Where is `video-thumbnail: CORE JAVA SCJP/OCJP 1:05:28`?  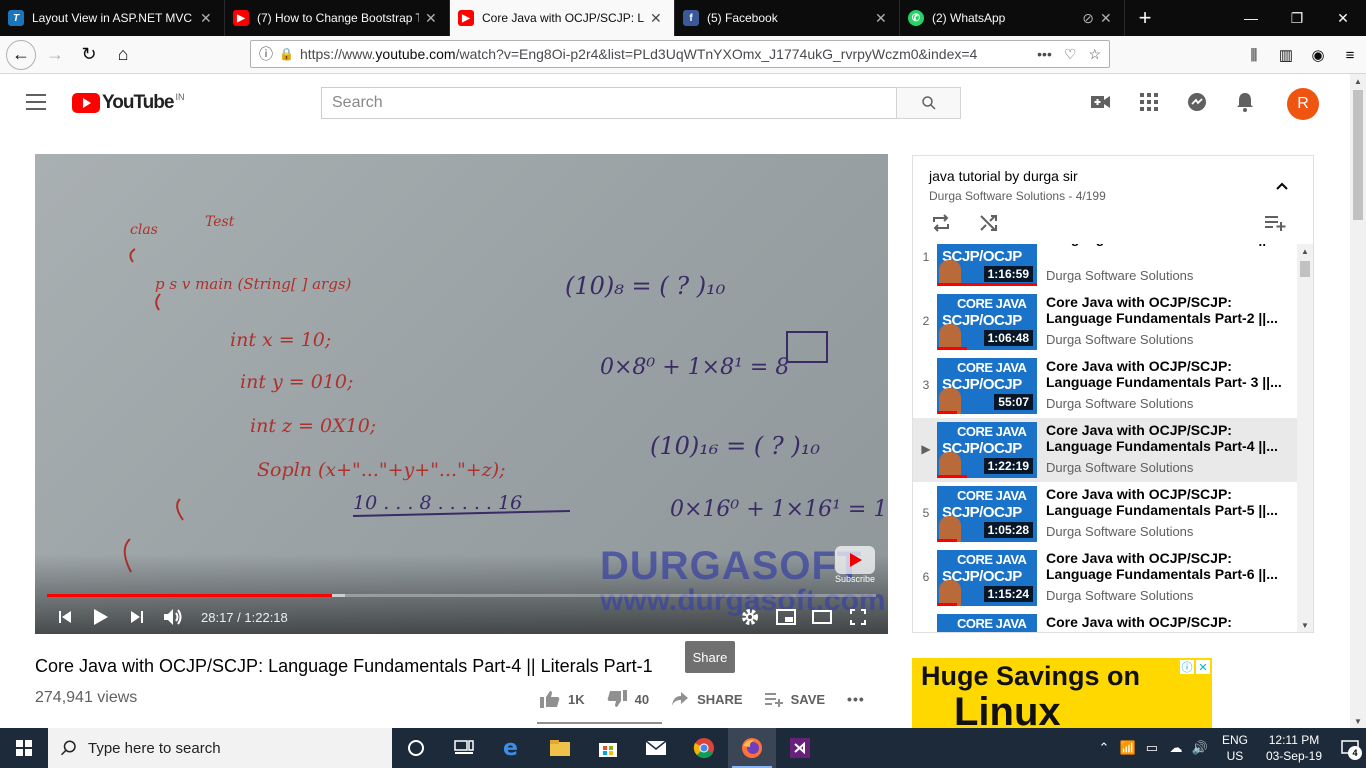 video-thumbnail: CORE JAVA SCJP/OCJP 1:05:28 is located at coordinates (987, 514).